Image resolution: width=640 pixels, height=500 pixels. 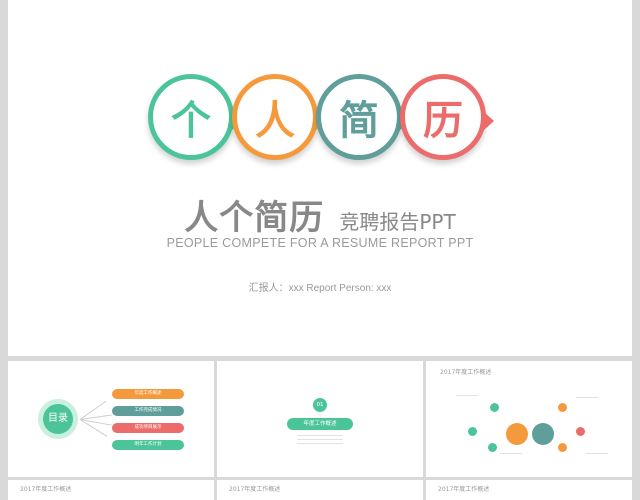 I want to click on thumbnail-partial-2: 2017年度工作概述, so click(x=320, y=490).